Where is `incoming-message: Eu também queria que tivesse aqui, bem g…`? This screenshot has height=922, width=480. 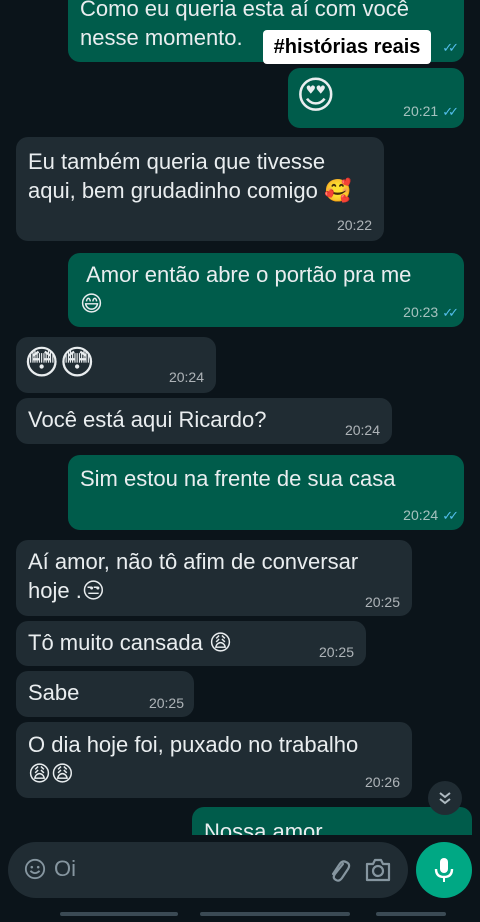 incoming-message: Eu também queria que tivesse aqui, bem g… is located at coordinates (200, 189).